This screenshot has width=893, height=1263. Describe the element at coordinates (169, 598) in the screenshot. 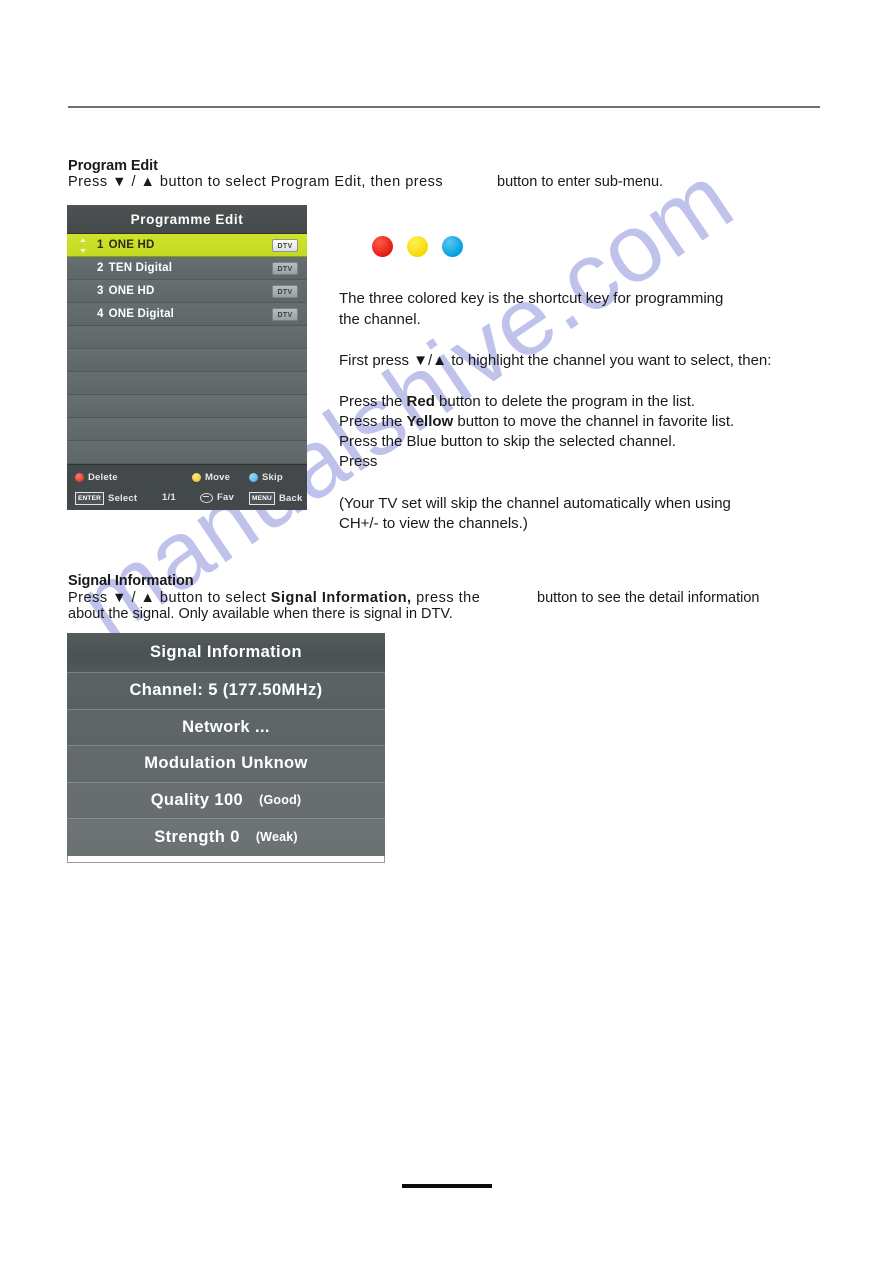

I see `signal-intro-pre: Press ▼ / ▲ button to select` at that location.